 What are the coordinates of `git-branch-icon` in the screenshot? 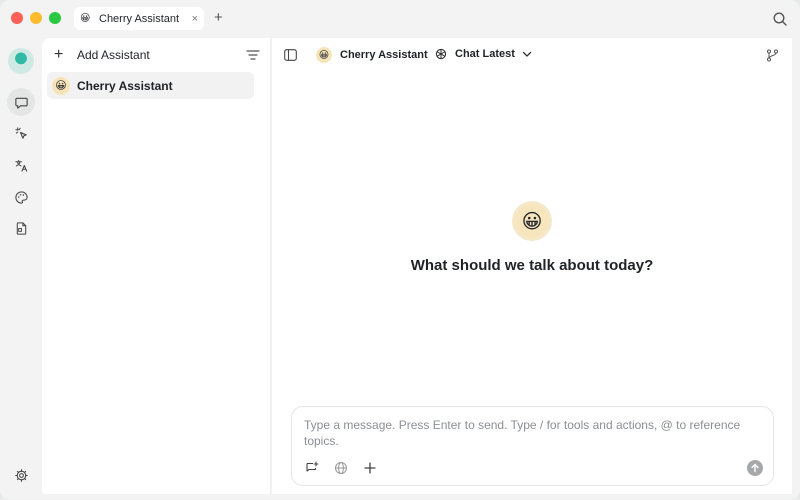 It's located at (772, 55).